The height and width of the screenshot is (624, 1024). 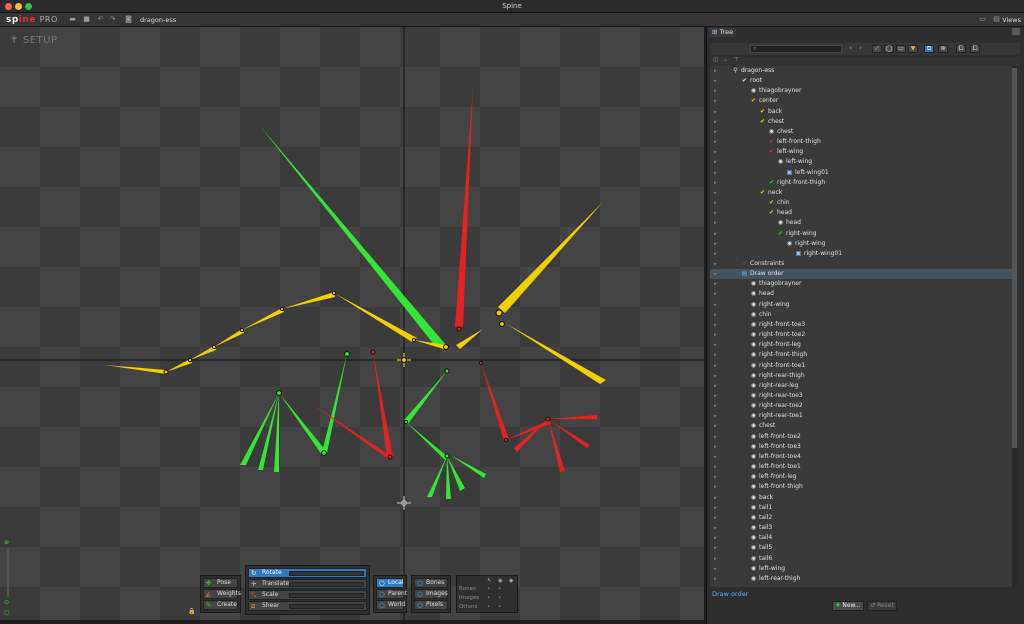 I want to click on tree-row: ▸ ◉ tail5, so click(x=861, y=548).